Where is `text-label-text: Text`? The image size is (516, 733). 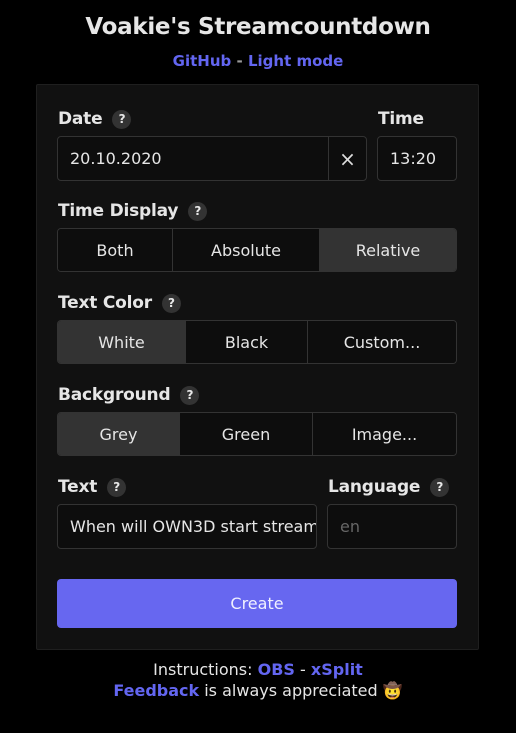
text-label-text: Text is located at coordinates (78, 487).